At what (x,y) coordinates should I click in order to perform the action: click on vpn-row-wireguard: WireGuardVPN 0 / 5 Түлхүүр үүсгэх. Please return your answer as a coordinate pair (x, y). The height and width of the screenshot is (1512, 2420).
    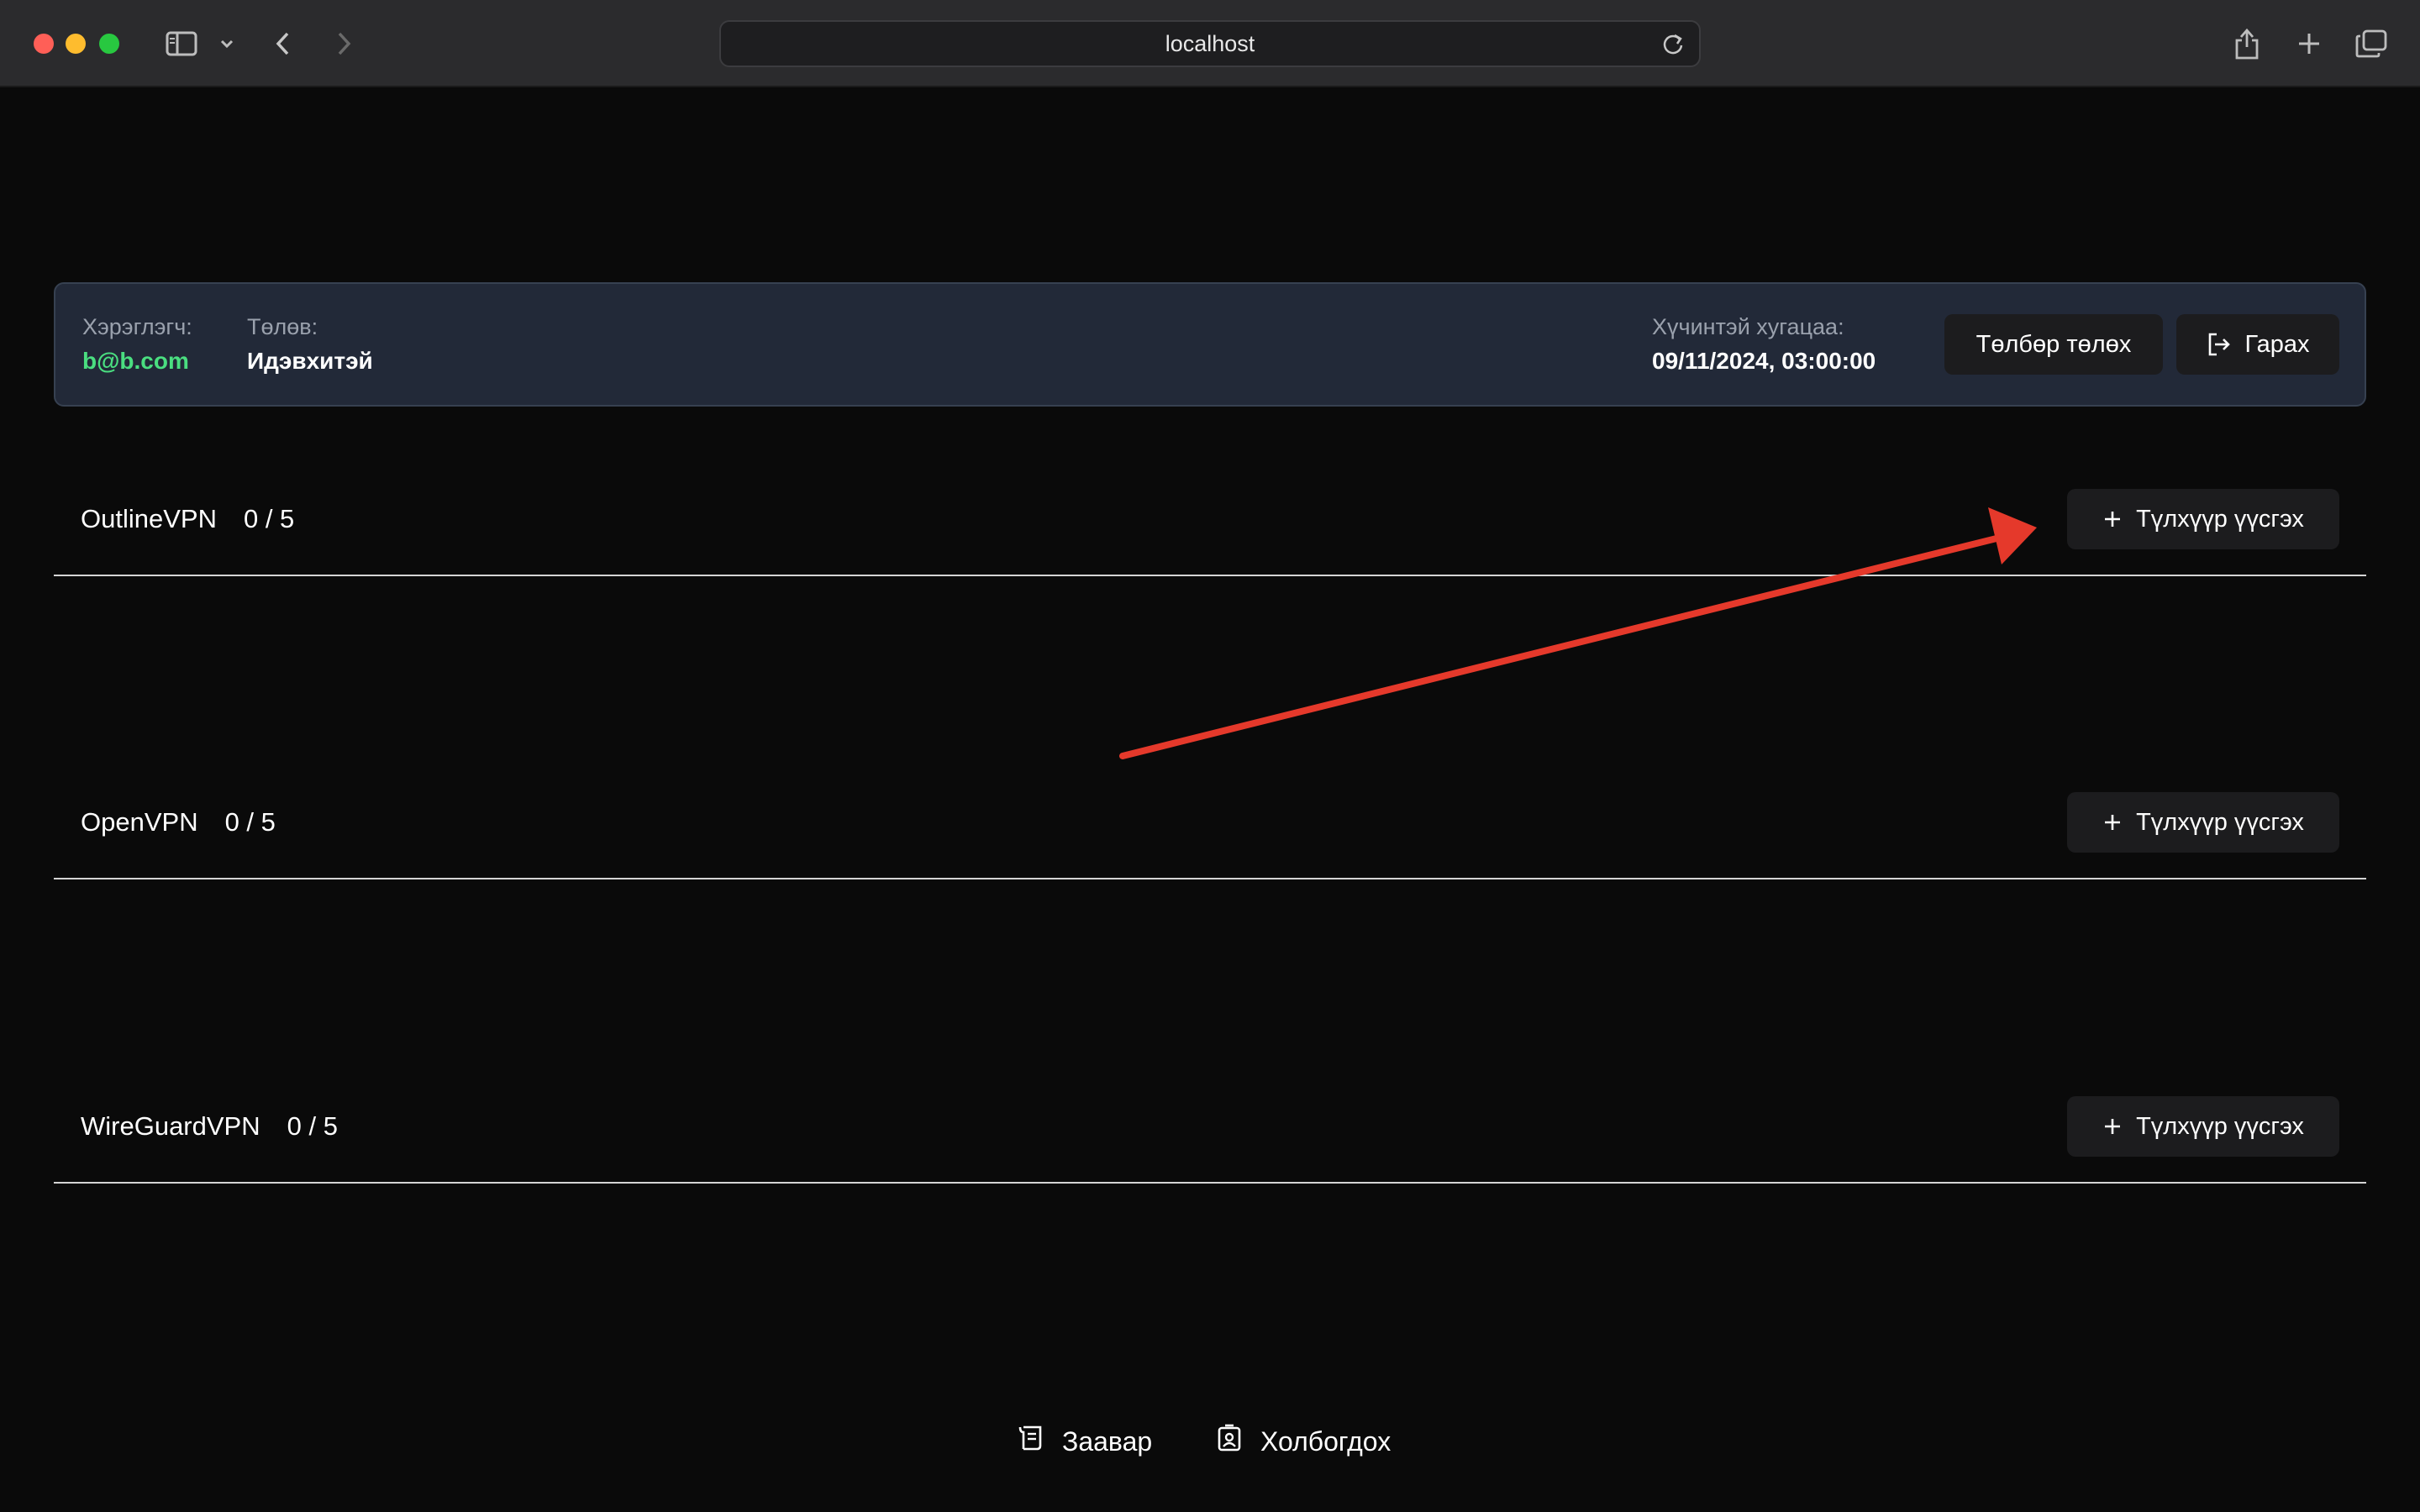
    Looking at the image, I should click on (1210, 1133).